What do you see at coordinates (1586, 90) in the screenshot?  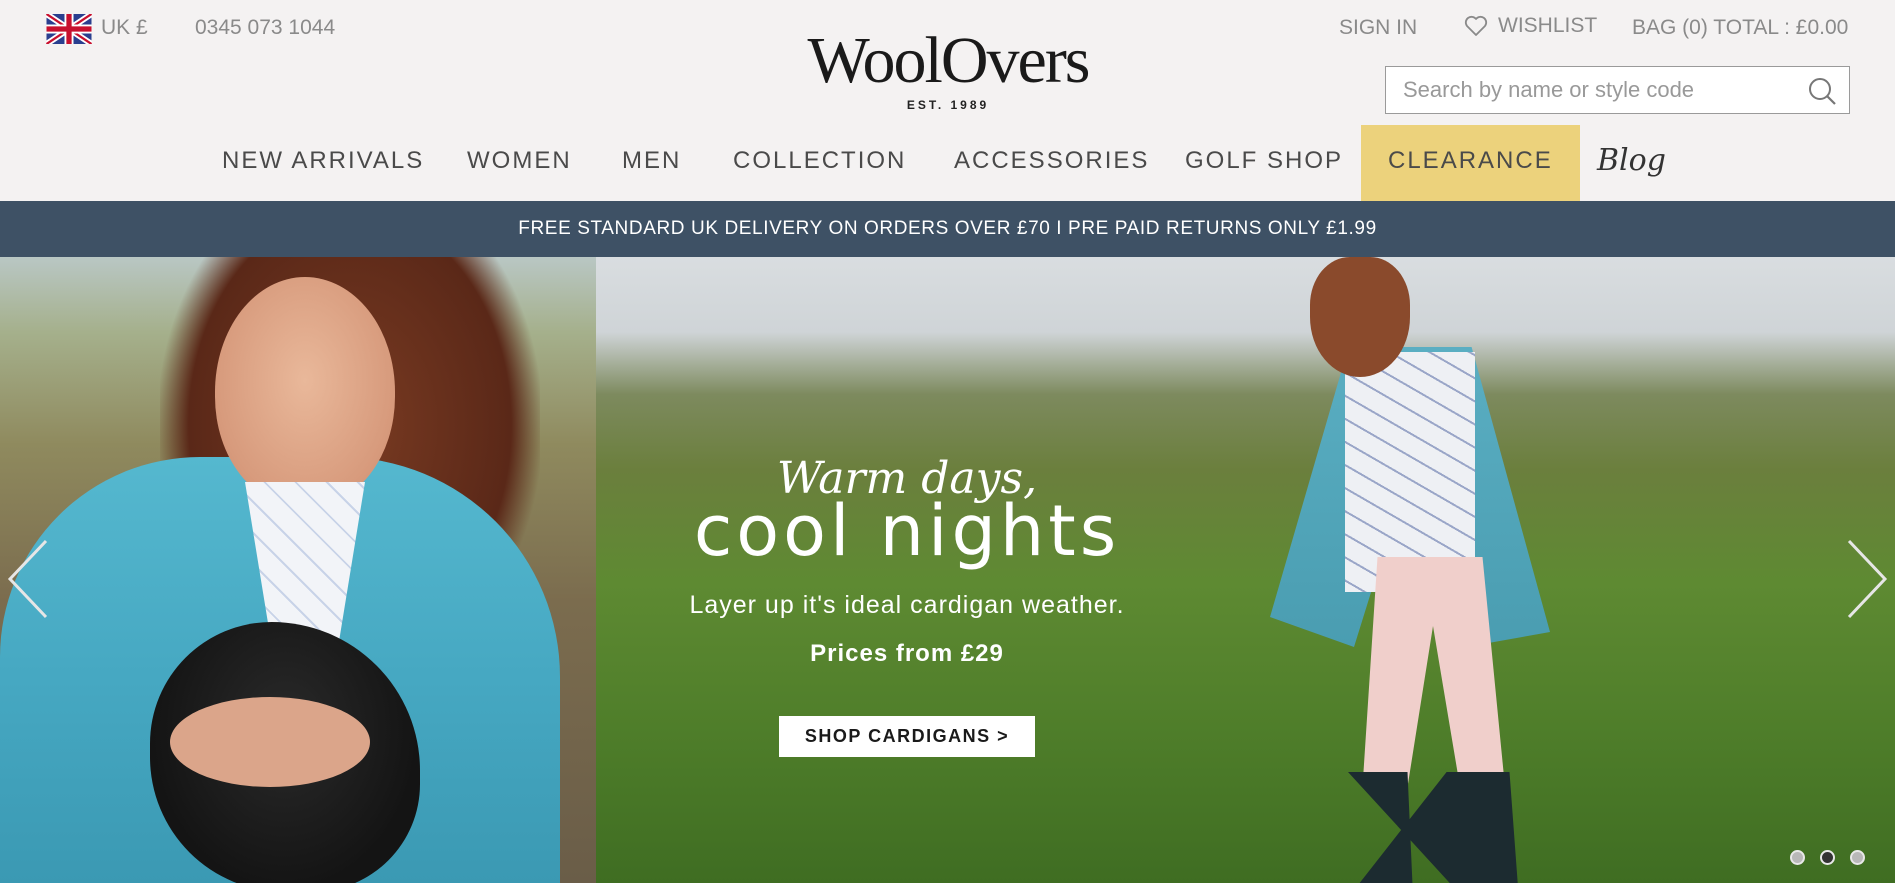 I see `search-input` at bounding box center [1586, 90].